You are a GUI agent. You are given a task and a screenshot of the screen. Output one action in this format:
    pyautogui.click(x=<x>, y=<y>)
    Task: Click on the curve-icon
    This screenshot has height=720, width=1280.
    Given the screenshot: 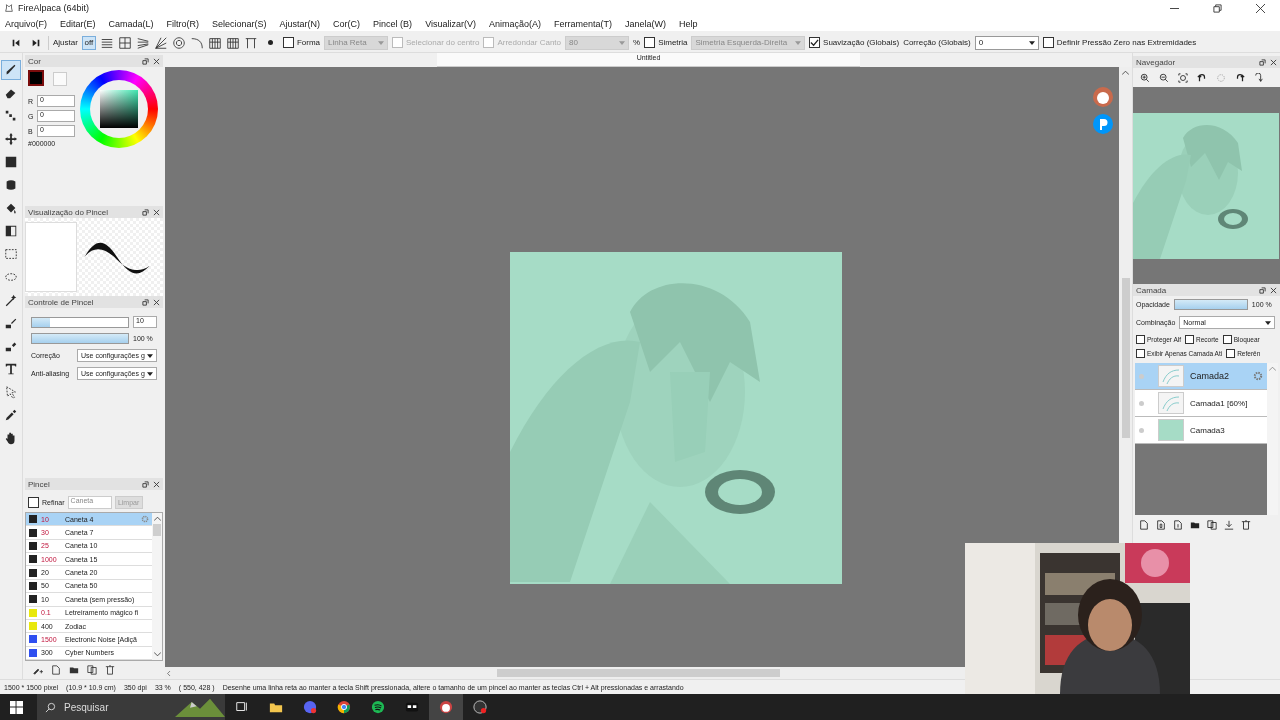 What is the action you would take?
    pyautogui.click(x=196, y=42)
    